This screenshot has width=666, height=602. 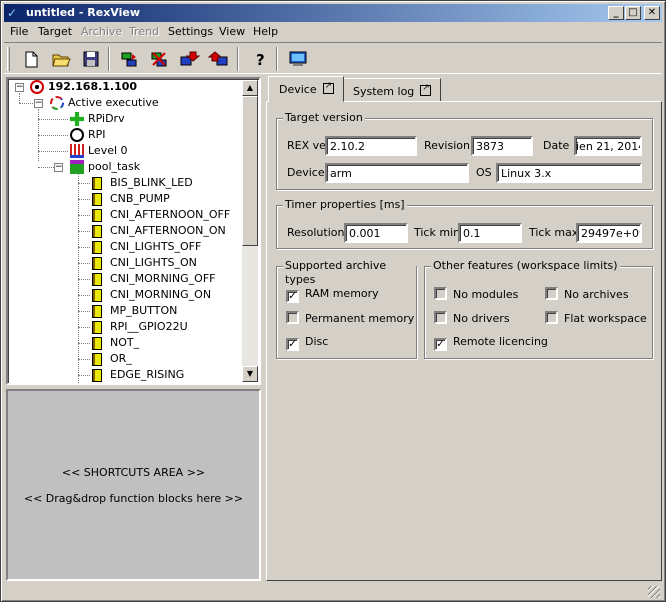 I want to click on status-bar, so click(x=333, y=592).